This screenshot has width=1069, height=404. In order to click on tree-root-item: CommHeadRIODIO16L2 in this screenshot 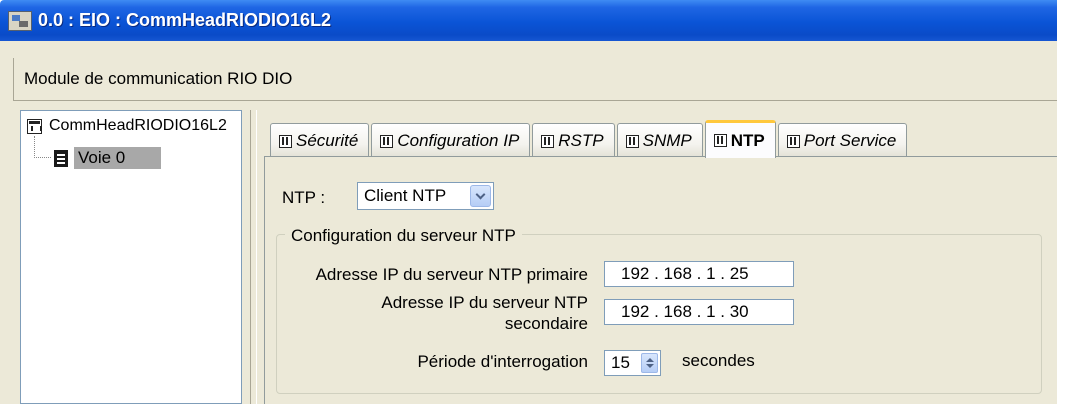, I will do `click(127, 126)`.